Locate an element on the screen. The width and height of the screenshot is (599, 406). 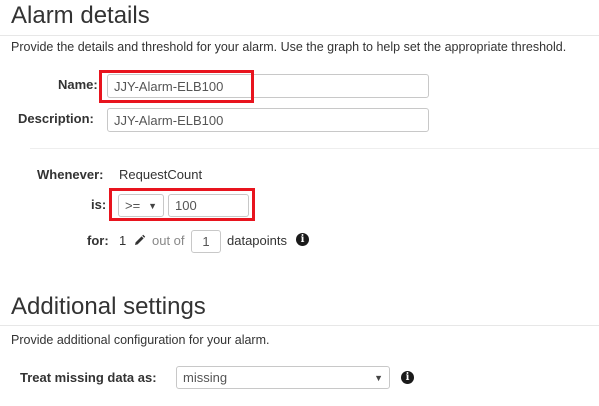
is-label: is: is located at coordinates (99, 204).